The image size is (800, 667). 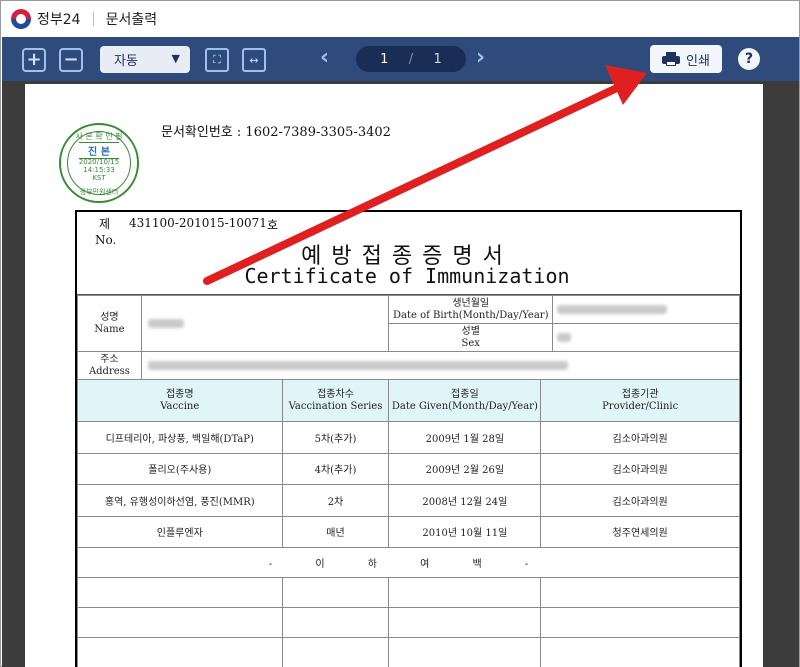 I want to click on address-label-ko: 주소, so click(x=109, y=359).